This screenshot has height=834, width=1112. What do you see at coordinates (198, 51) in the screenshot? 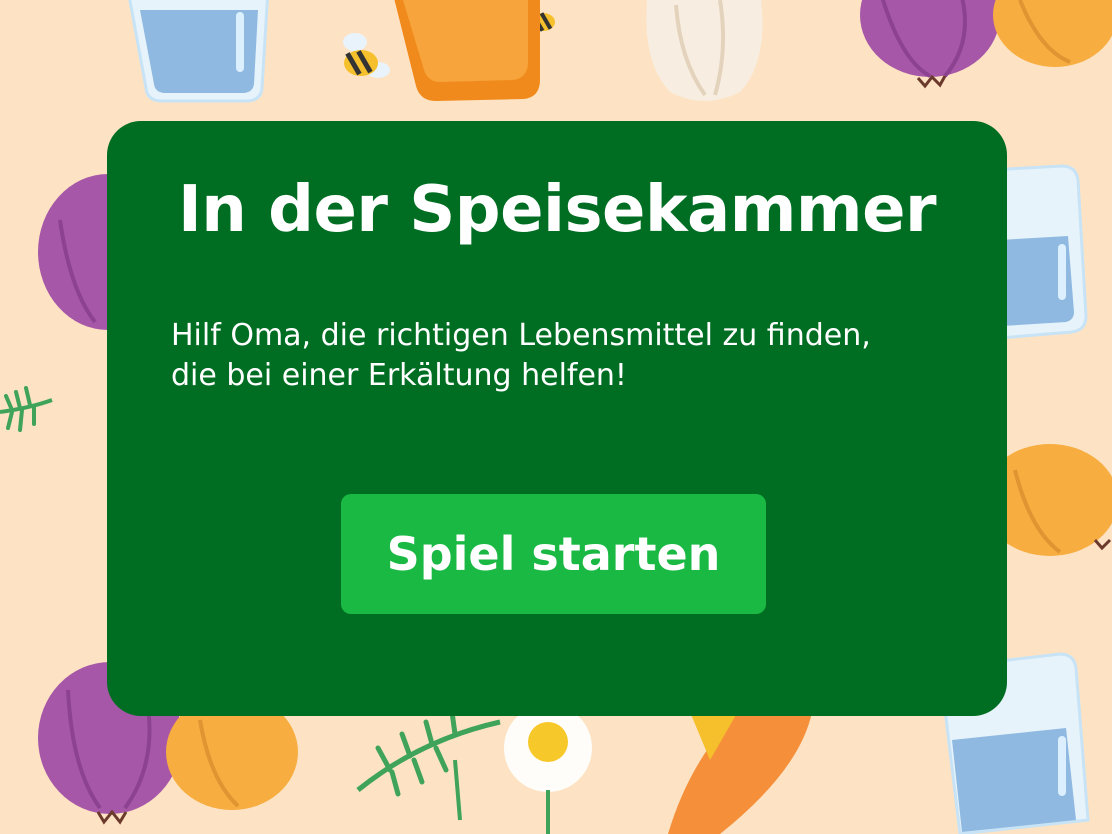
I see `water-glass-icon` at bounding box center [198, 51].